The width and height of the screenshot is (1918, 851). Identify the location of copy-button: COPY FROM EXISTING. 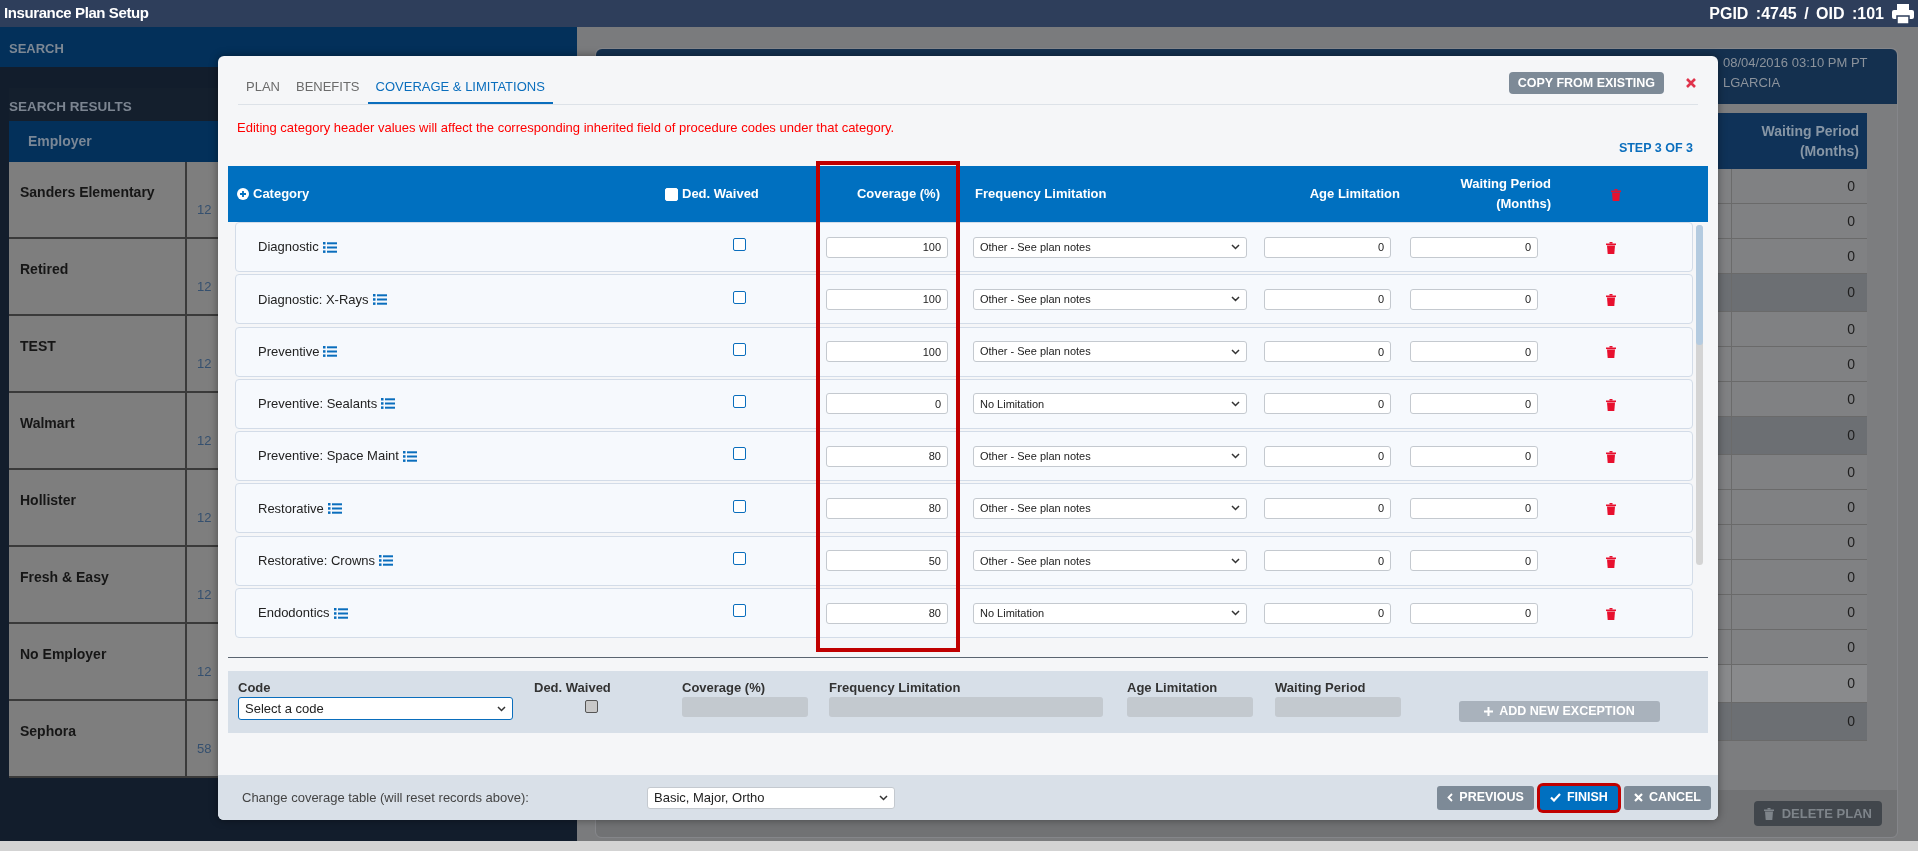
(1586, 83).